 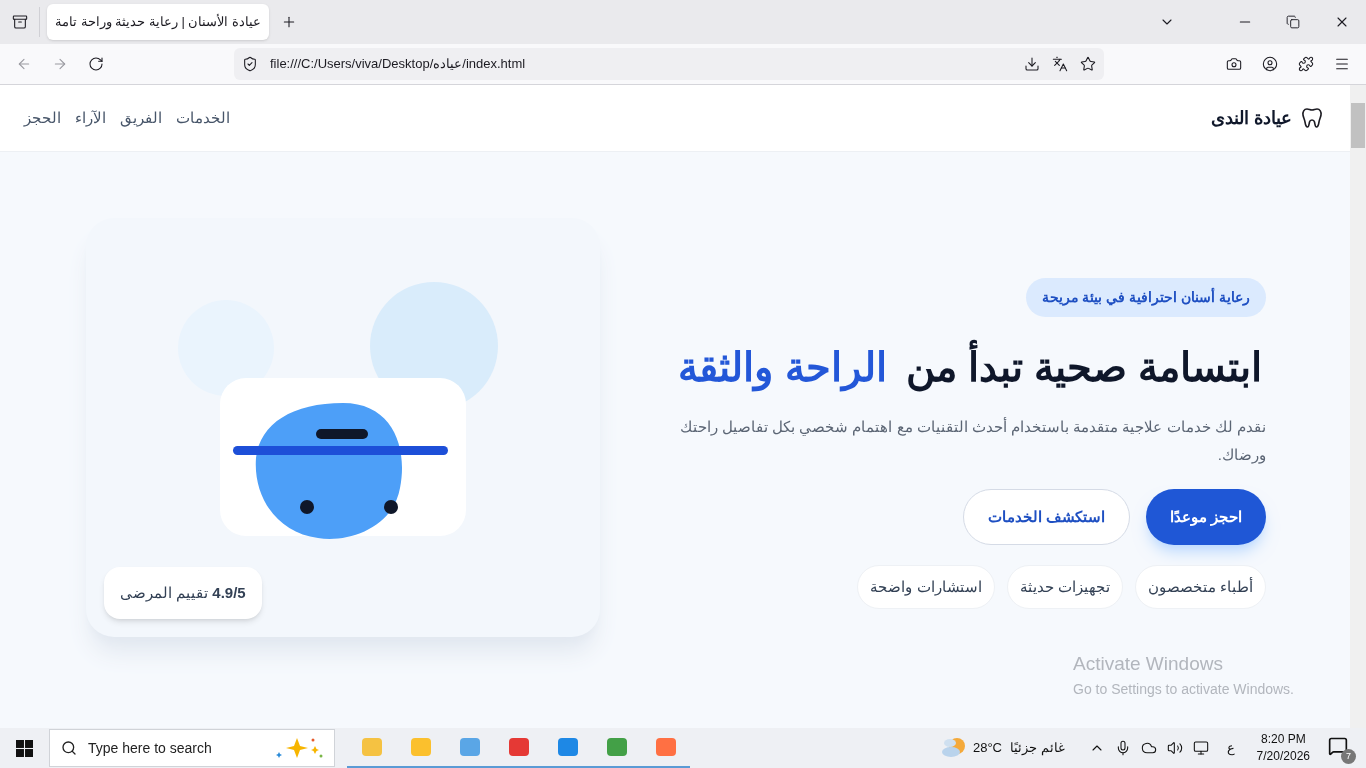 I want to click on taskbar-search-field: Type here to search, so click(x=192, y=748).